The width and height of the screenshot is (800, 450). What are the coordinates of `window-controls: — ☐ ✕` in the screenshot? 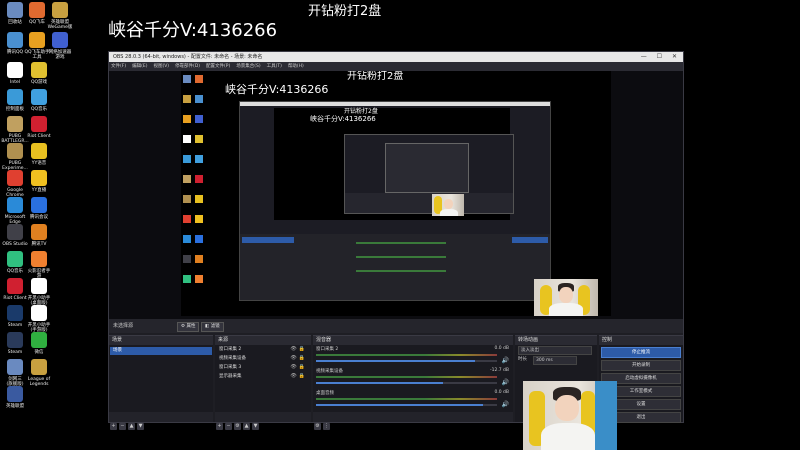 It's located at (661, 57).